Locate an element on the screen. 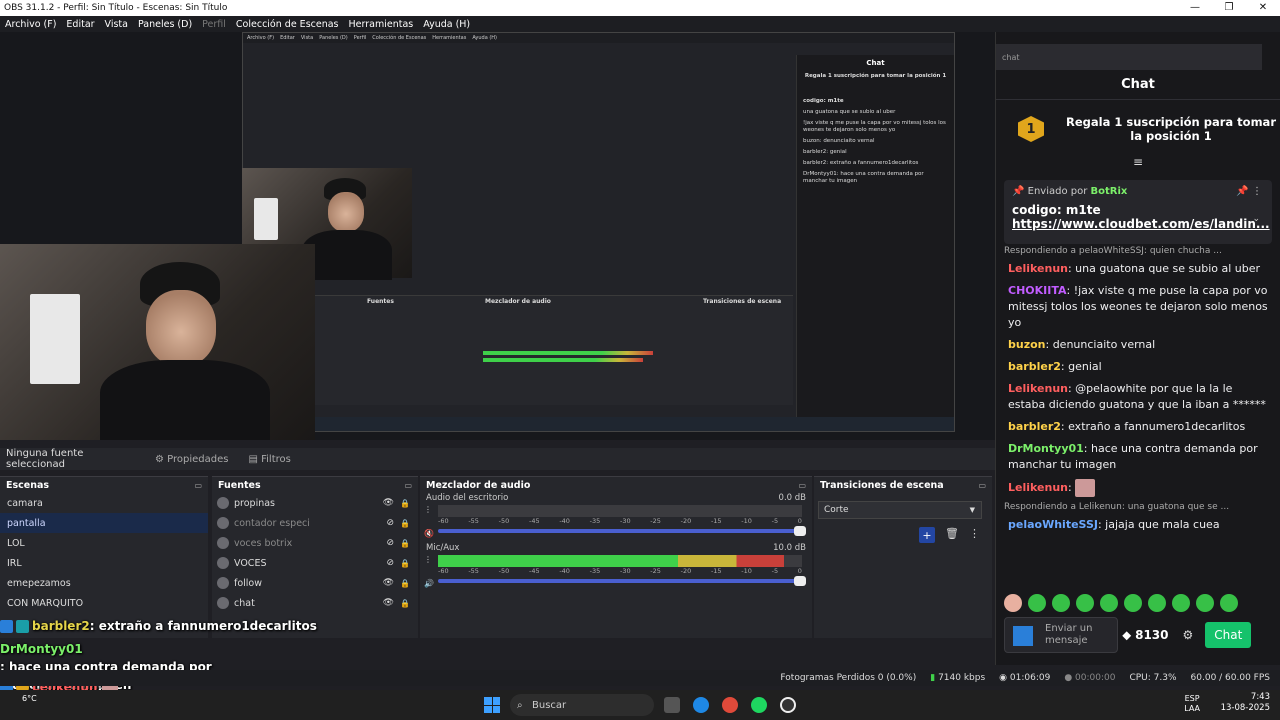  source-item: propinas 👁 🔒 is located at coordinates (315, 503).